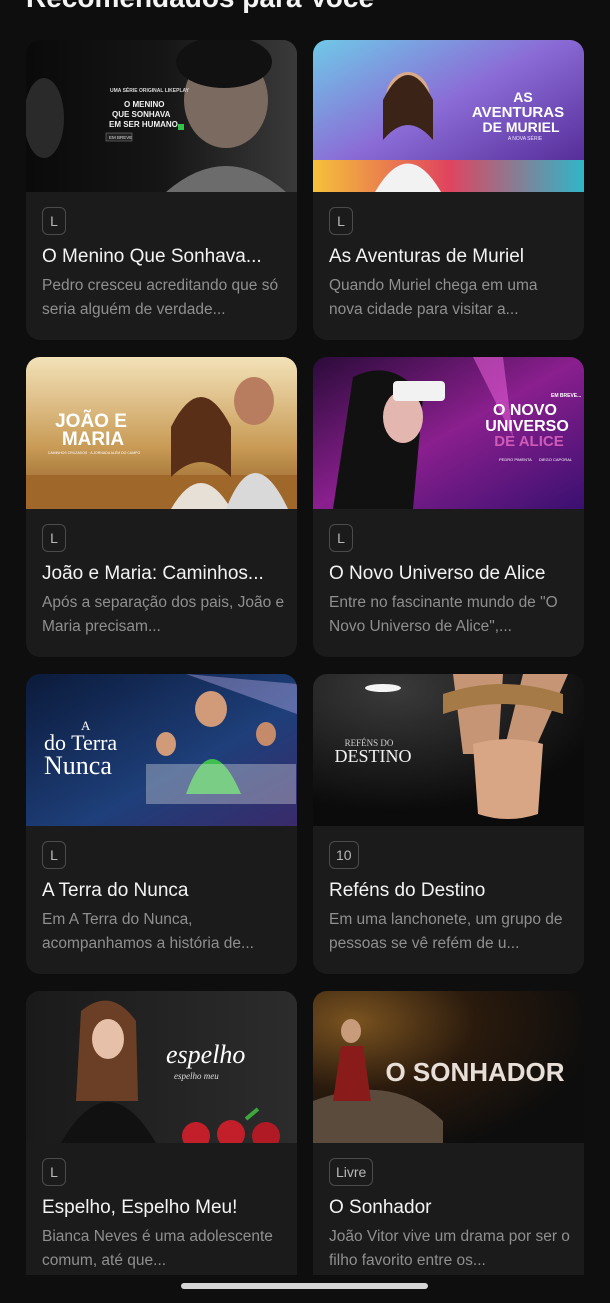  I want to click on thumb-sub: A NOVA SÉRIE, so click(525, 138).